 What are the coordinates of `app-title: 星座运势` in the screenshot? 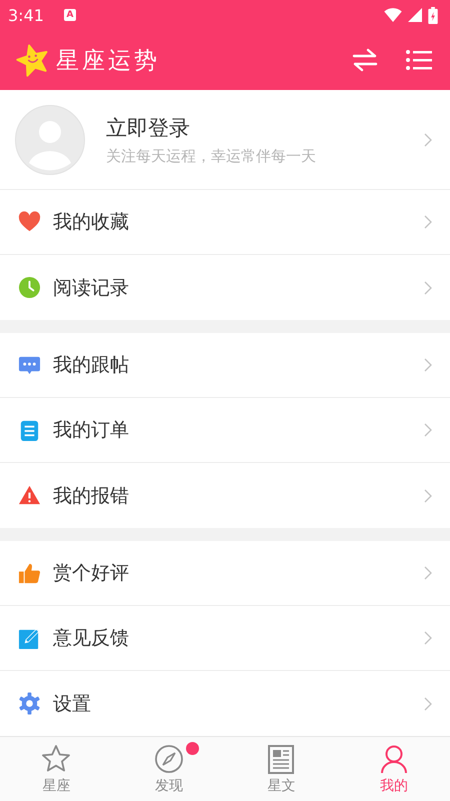 It's located at (108, 61).